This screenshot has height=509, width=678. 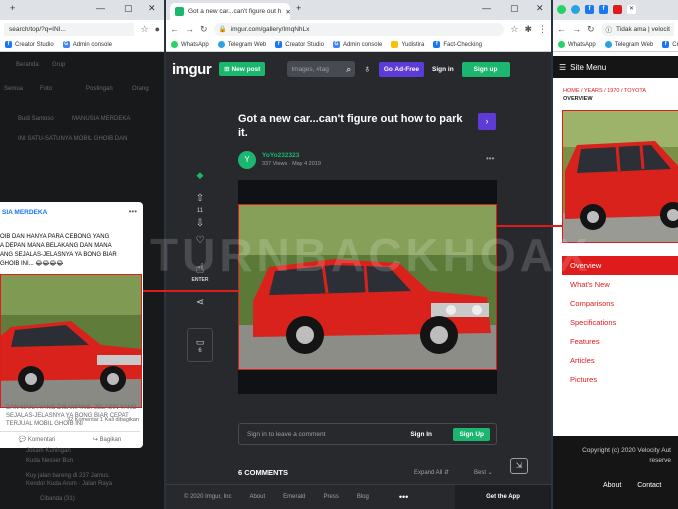 I want to click on bookmark-cr: f Cr, so click(x=670, y=44).